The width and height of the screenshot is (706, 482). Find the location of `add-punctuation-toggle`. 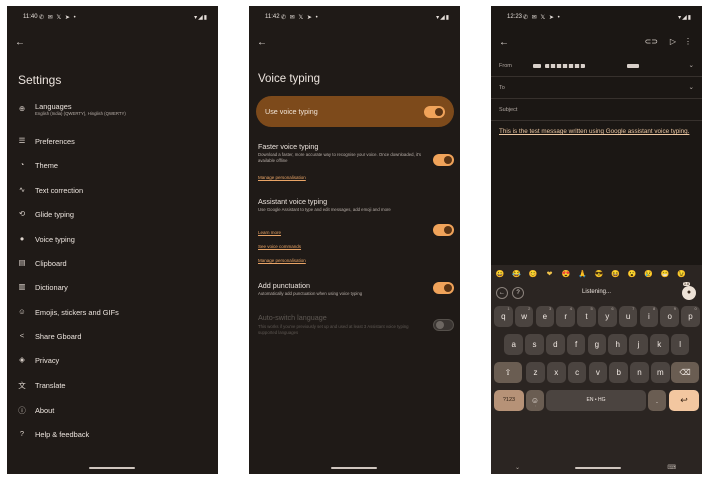

add-punctuation-toggle is located at coordinates (443, 288).